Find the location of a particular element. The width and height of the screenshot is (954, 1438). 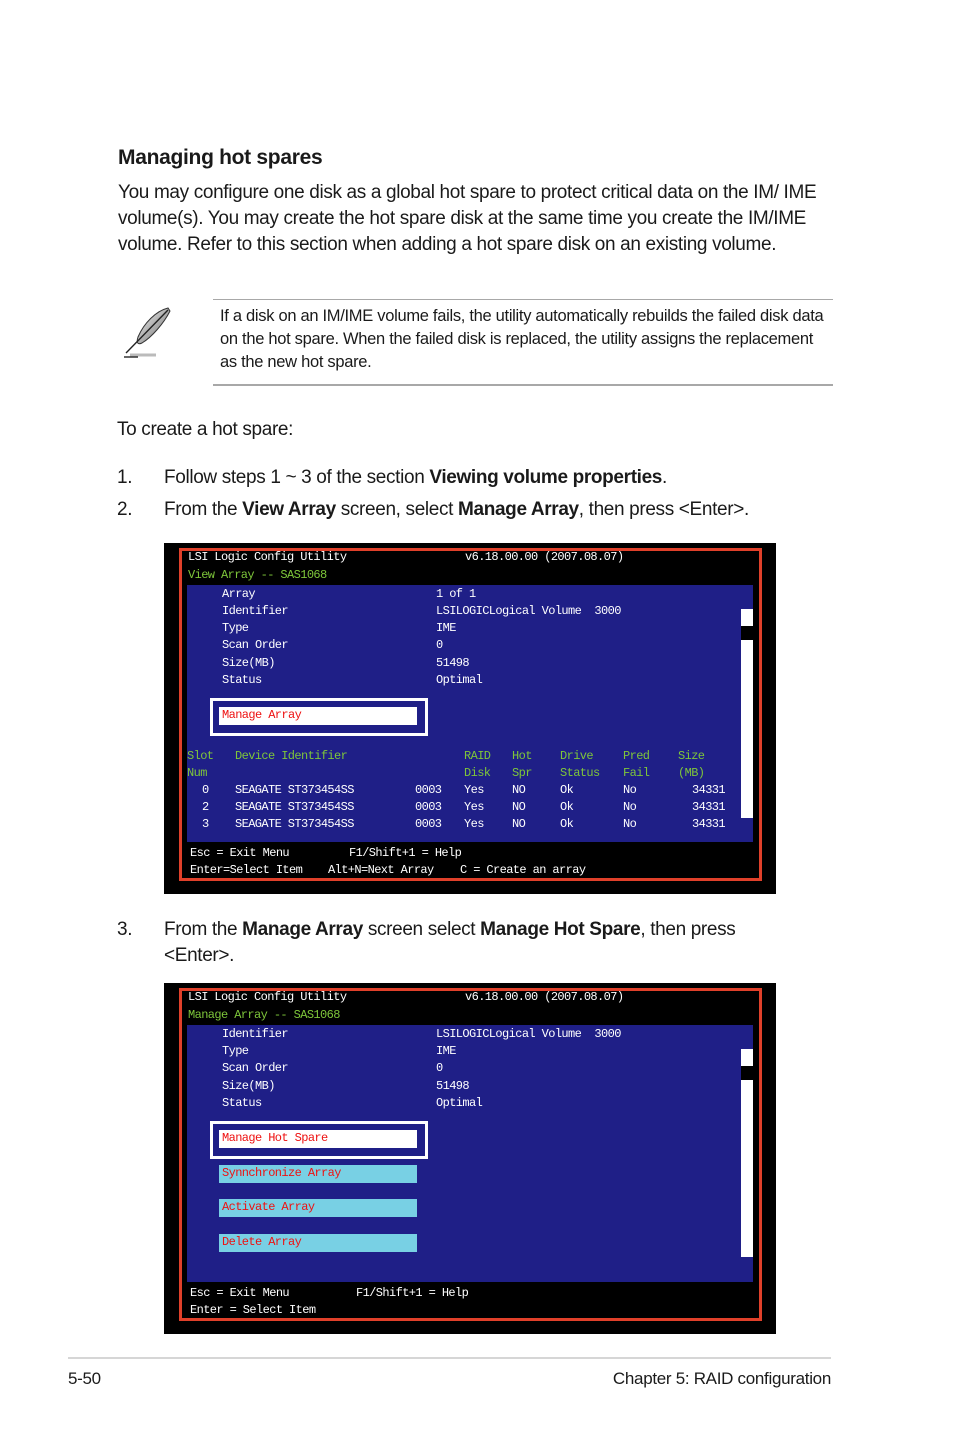

chapter-title: Chapter 5: RAID configuration is located at coordinates (721, 1378).